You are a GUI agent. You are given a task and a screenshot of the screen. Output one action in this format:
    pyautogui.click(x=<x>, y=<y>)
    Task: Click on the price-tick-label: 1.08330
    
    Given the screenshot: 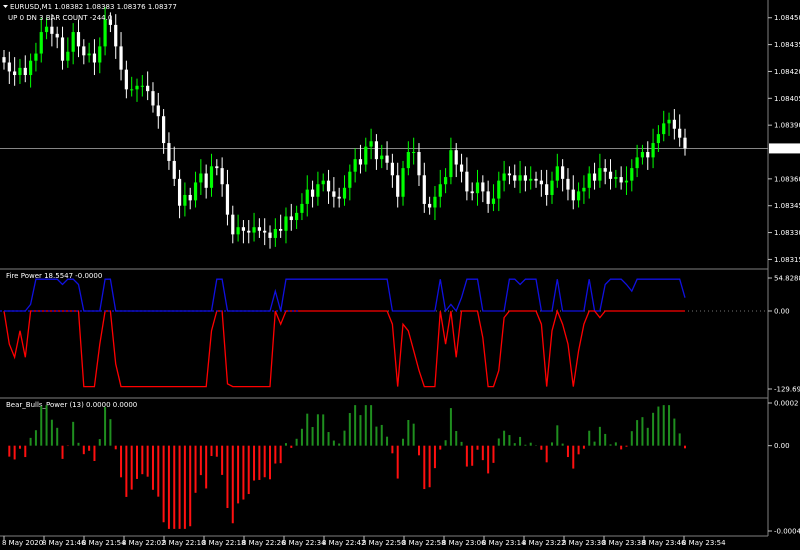 What is the action you would take?
    pyautogui.click(x=787, y=233)
    